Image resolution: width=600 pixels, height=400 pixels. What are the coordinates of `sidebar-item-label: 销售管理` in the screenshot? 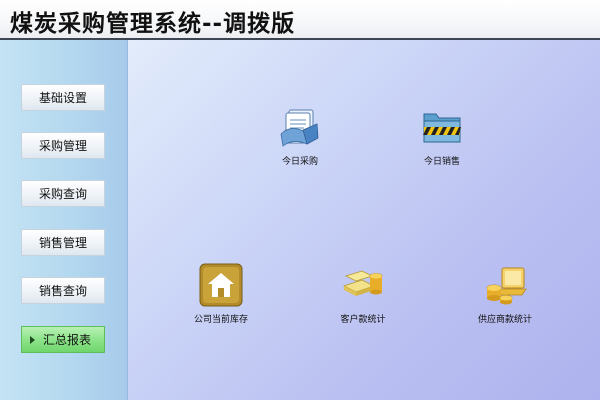 It's located at (62, 243).